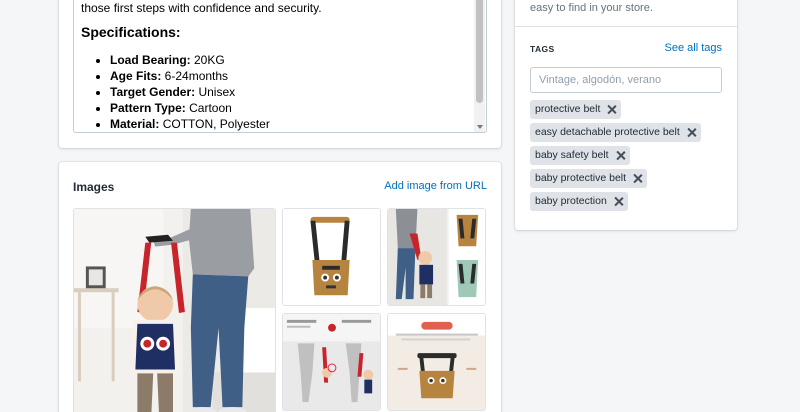 The height and width of the screenshot is (412, 800). Describe the element at coordinates (591, 8) in the screenshot. I see `organization-help-text: easy to find in your store.` at that location.